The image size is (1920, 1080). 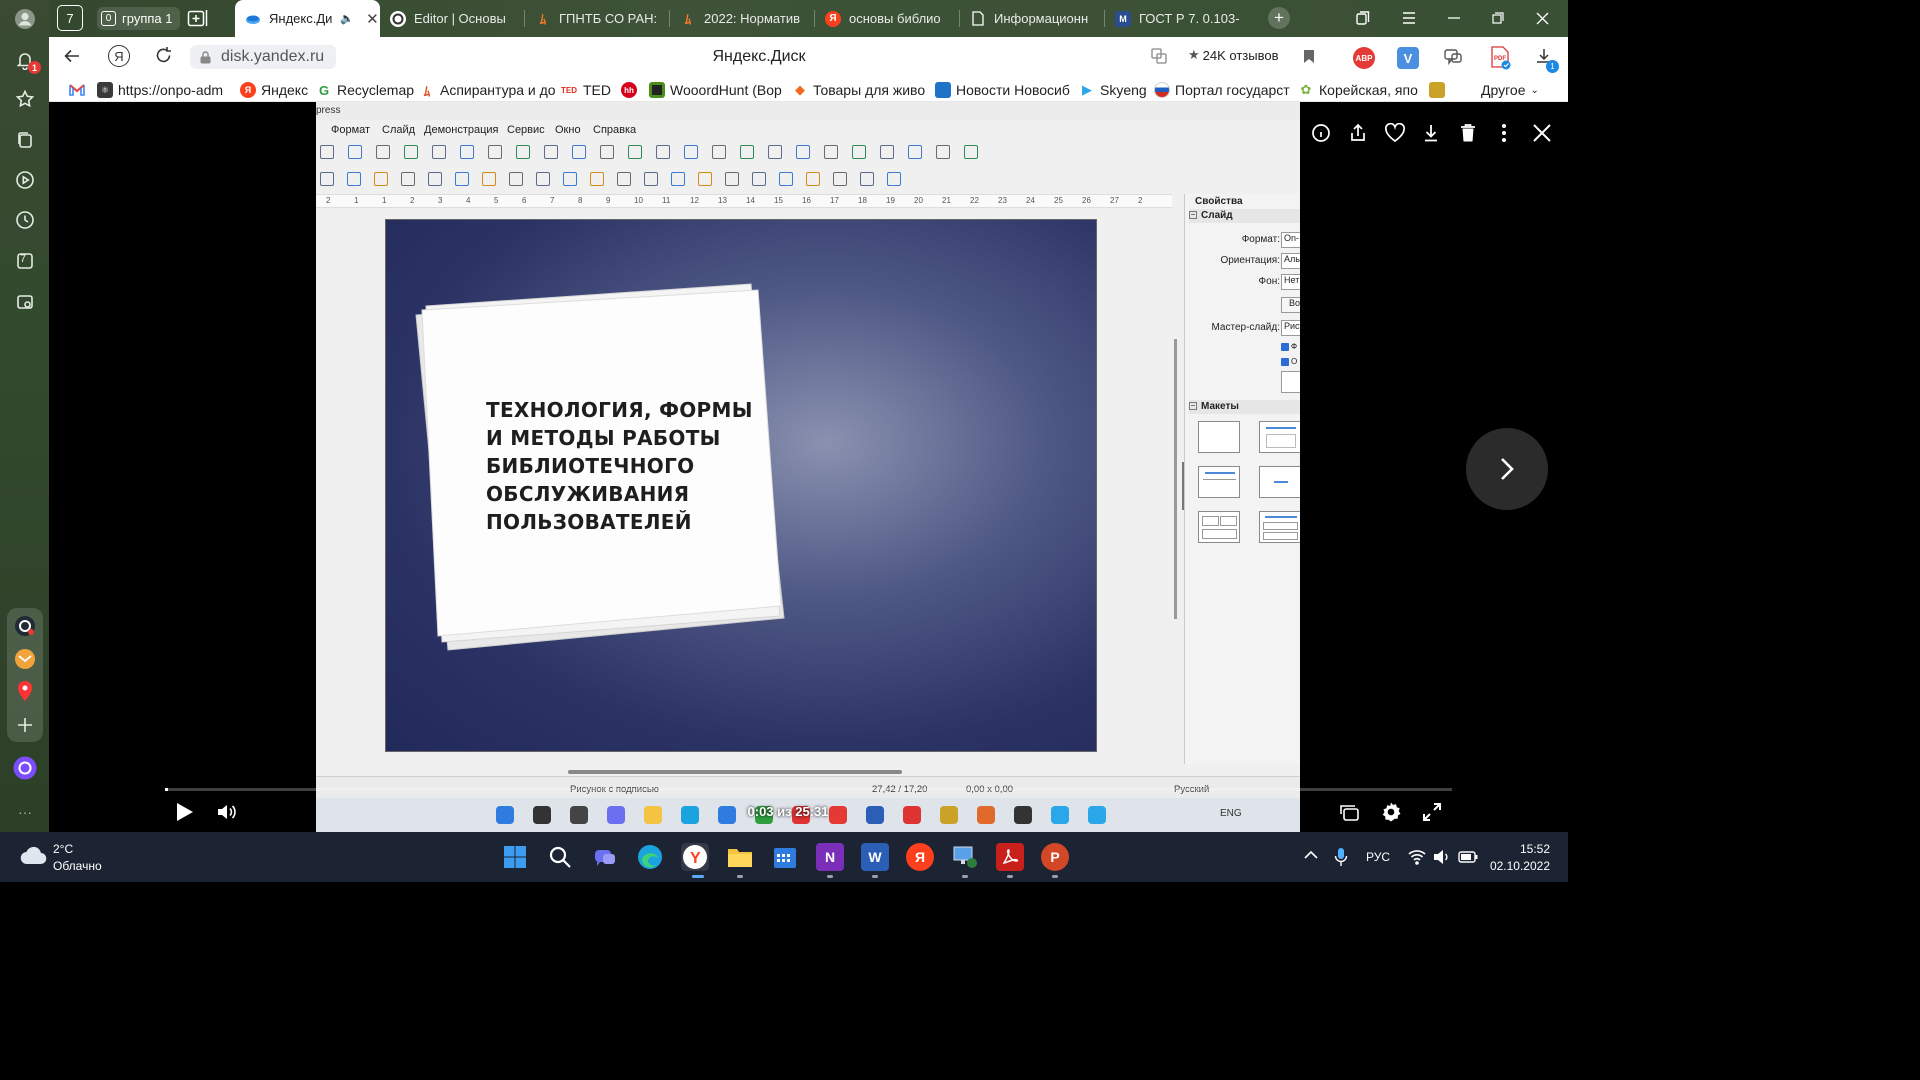 I want to click on format-select: On-, so click(x=1290, y=240).